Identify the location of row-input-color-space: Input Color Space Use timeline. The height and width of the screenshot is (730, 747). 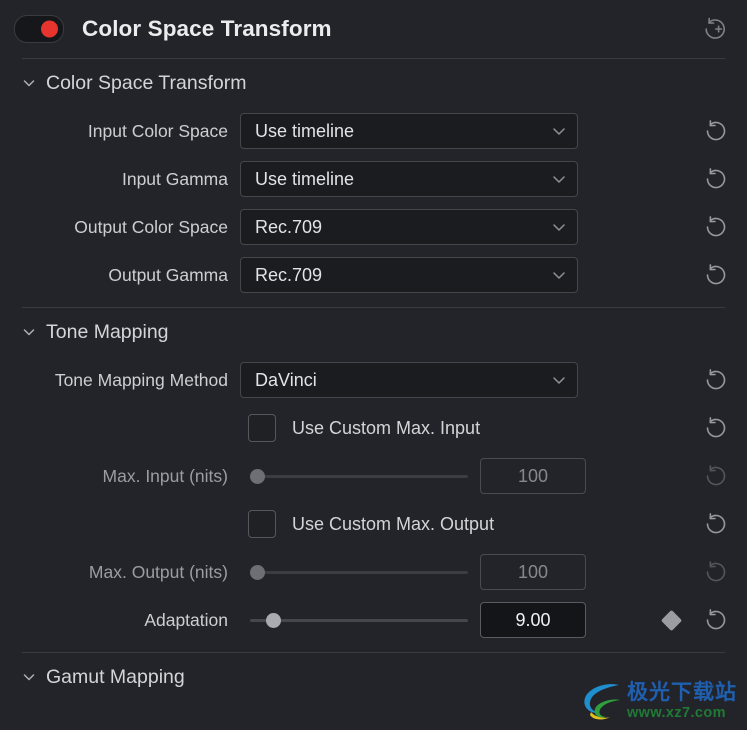
(373, 131).